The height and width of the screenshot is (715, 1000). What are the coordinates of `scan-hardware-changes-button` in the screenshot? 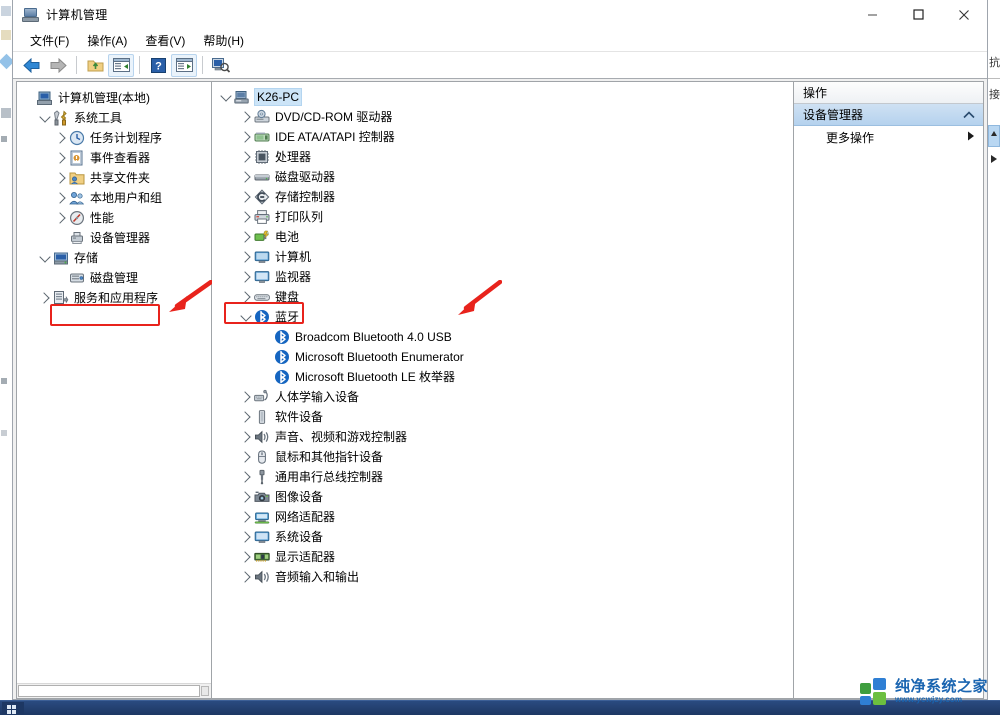 It's located at (221, 65).